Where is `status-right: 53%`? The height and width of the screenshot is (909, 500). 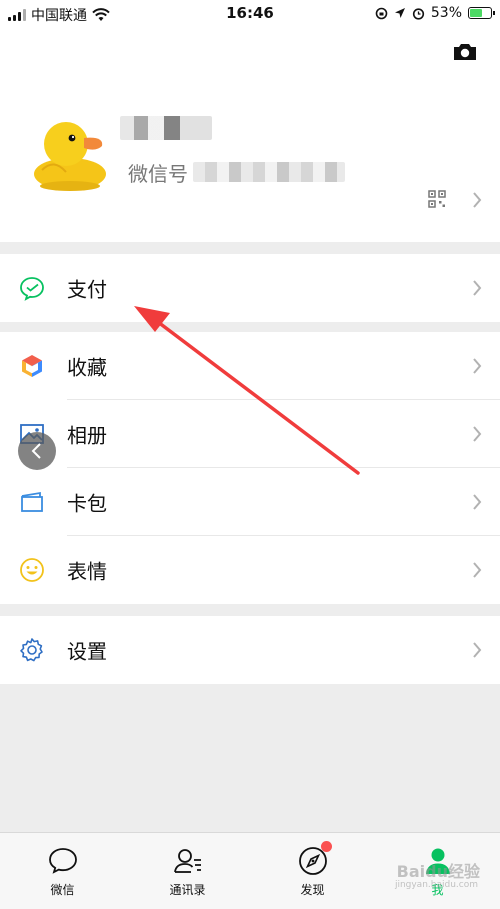
status-right: 53% is located at coordinates (435, 13).